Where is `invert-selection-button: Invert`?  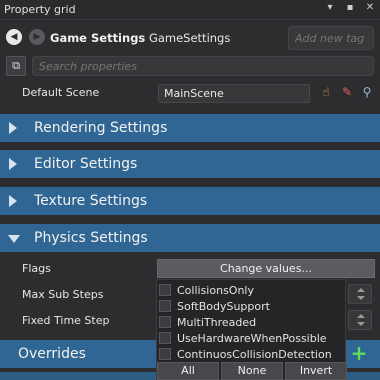 invert-selection-button: Invert is located at coordinates (316, 371).